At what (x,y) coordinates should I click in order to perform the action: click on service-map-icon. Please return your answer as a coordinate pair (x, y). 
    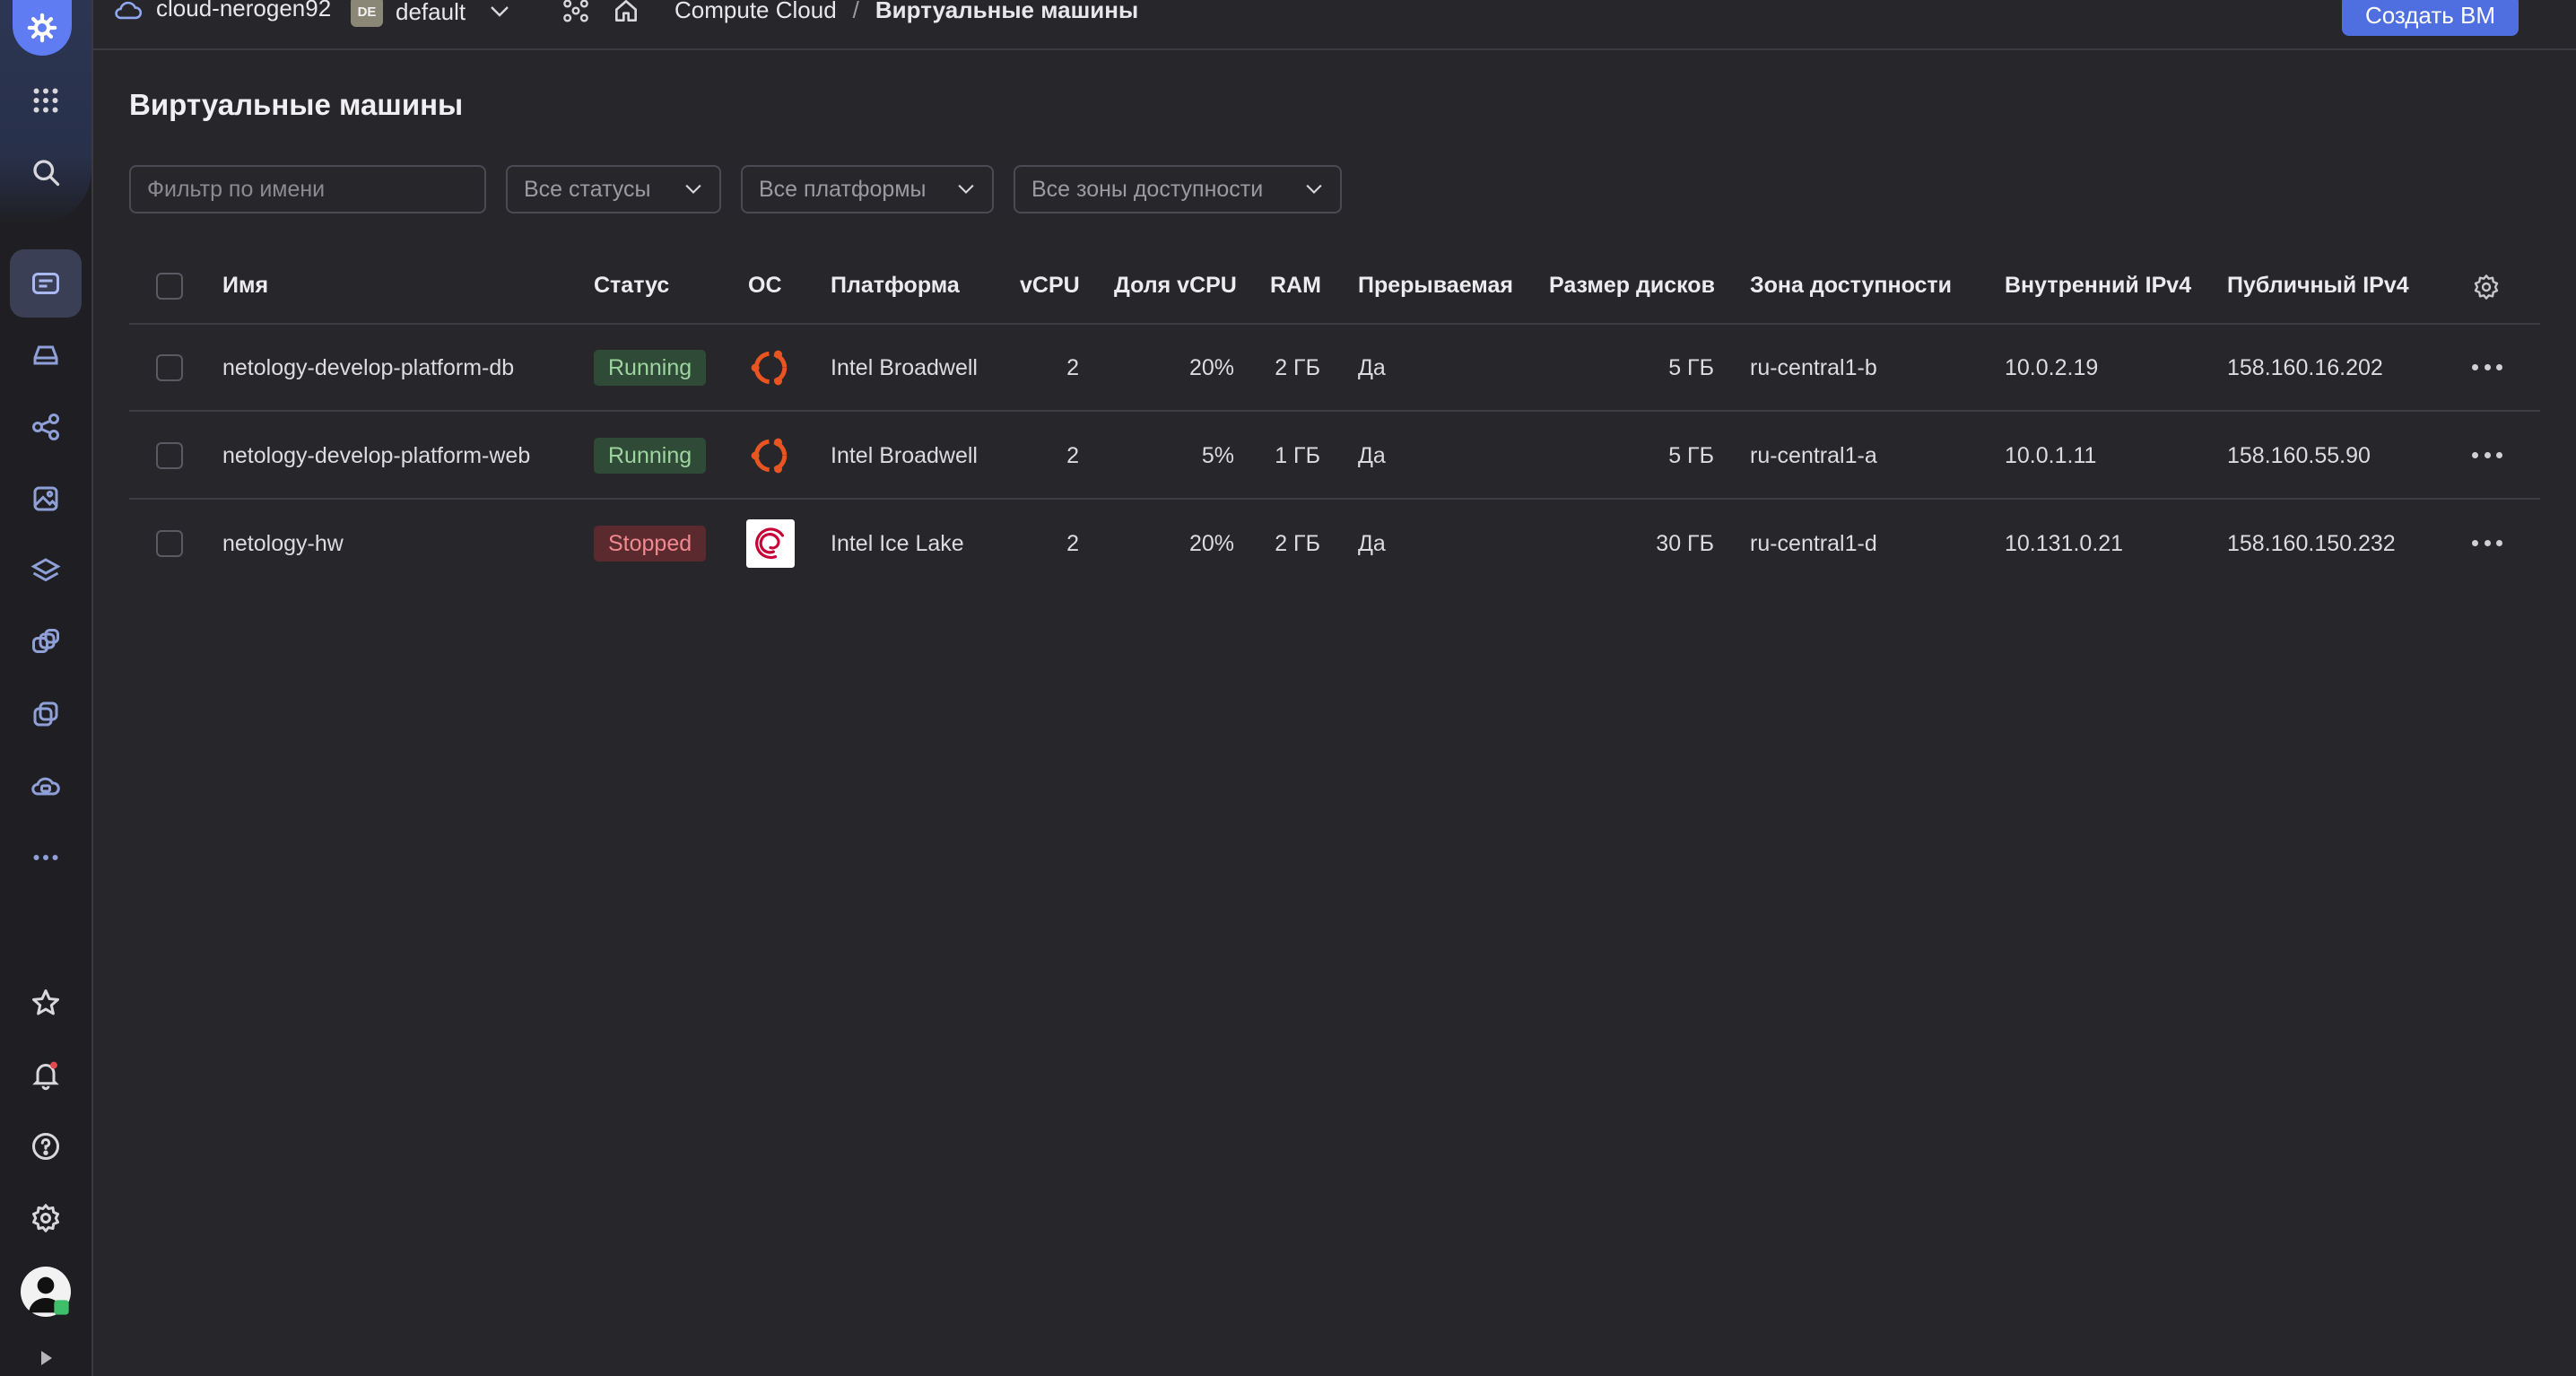
    Looking at the image, I should click on (575, 15).